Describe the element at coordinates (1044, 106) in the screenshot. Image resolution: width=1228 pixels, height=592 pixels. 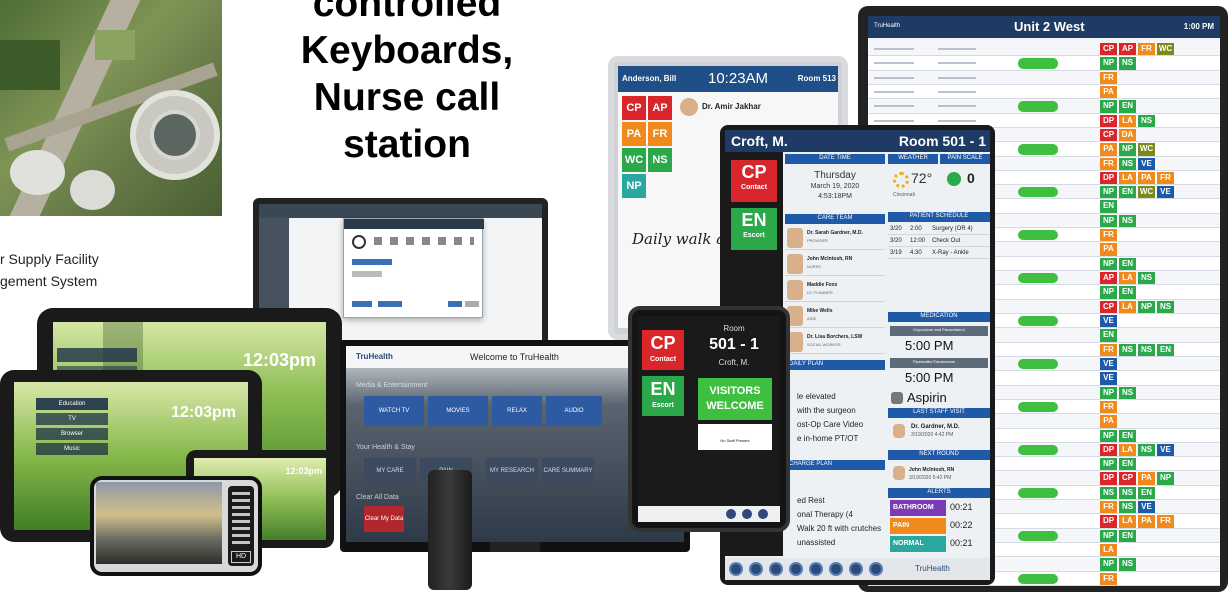
I see `unit-row: NP EN` at that location.